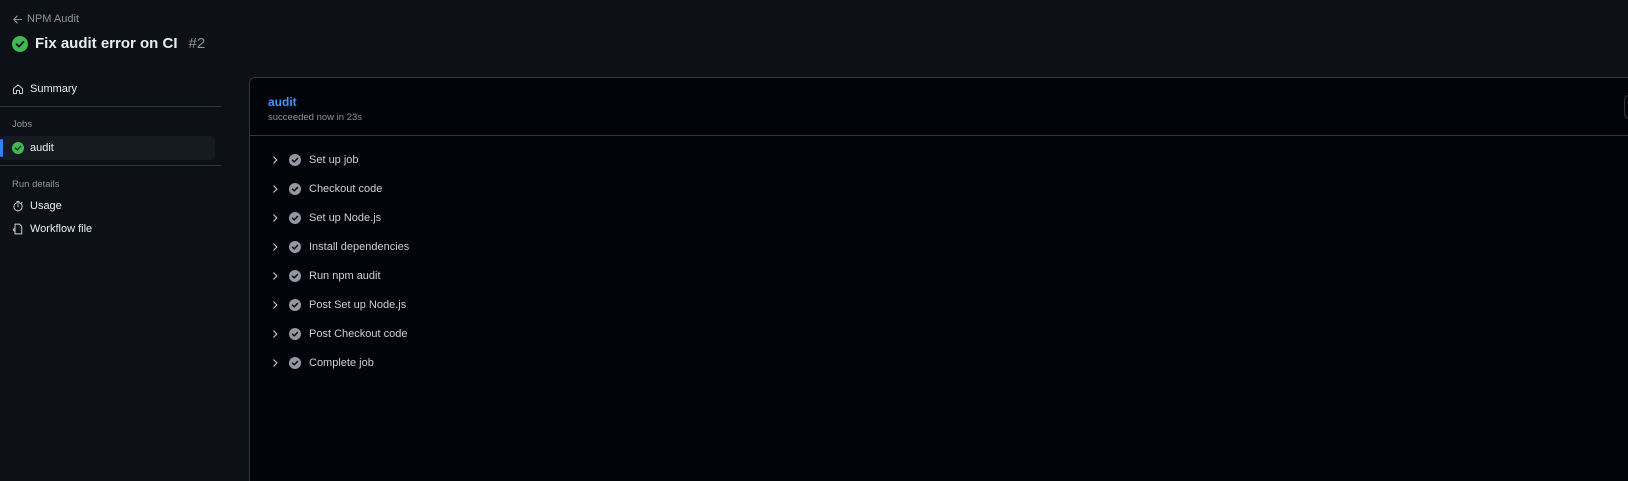 The image size is (1628, 481). What do you see at coordinates (939, 362) in the screenshot?
I see `job-step: Complete job` at bounding box center [939, 362].